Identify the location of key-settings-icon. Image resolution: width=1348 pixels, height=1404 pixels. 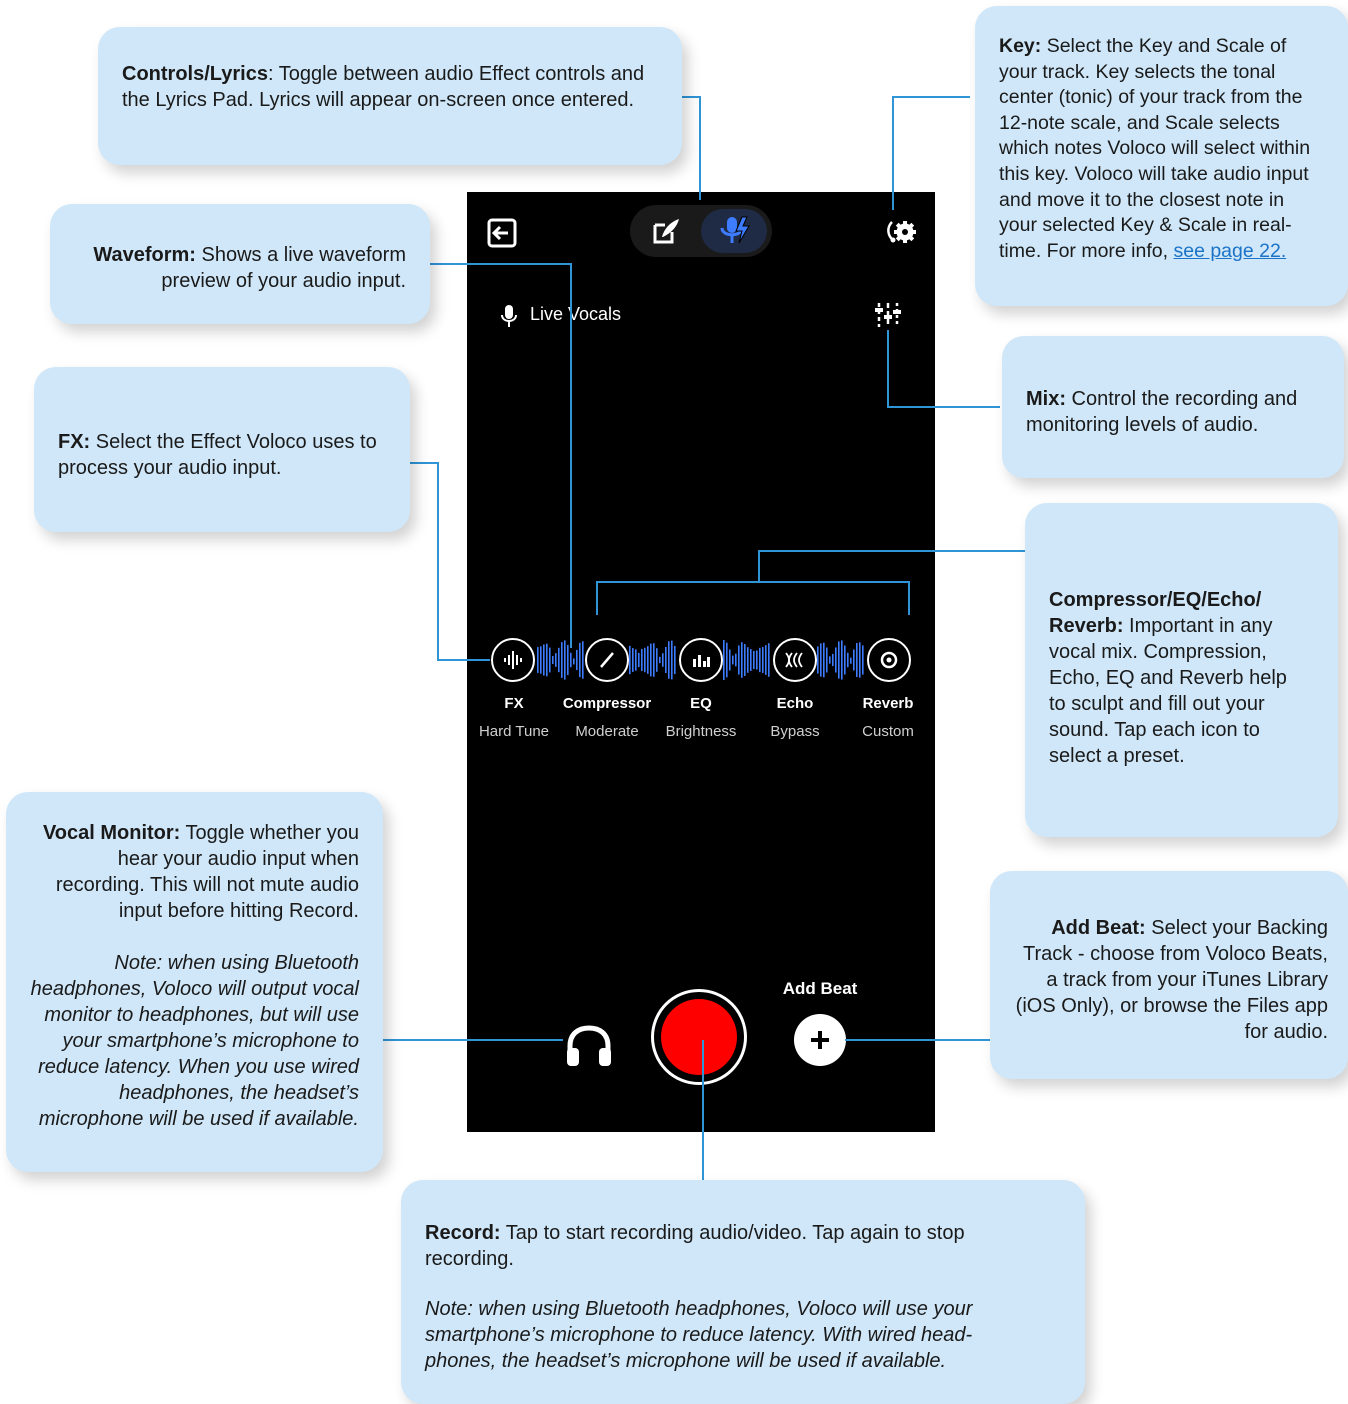
(901, 232).